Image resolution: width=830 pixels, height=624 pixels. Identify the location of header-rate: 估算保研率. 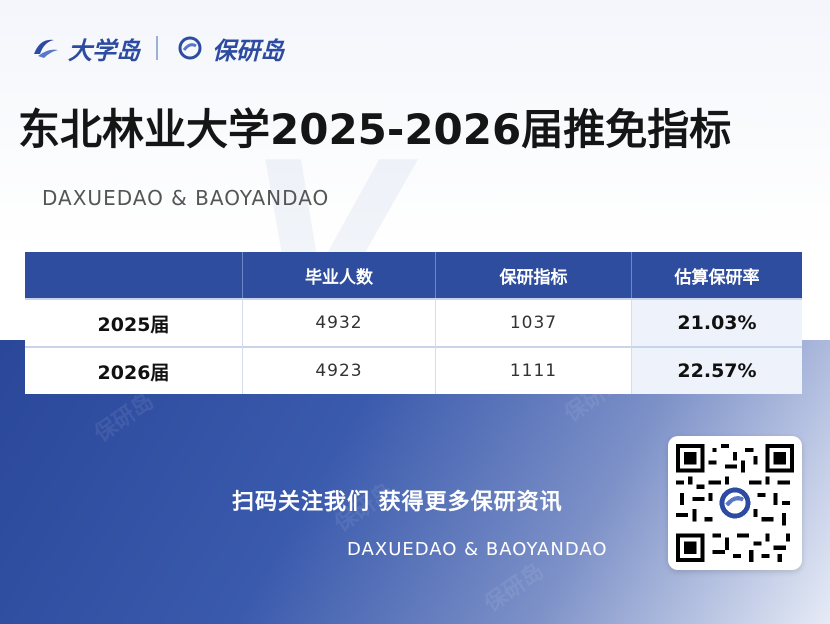
(717, 275).